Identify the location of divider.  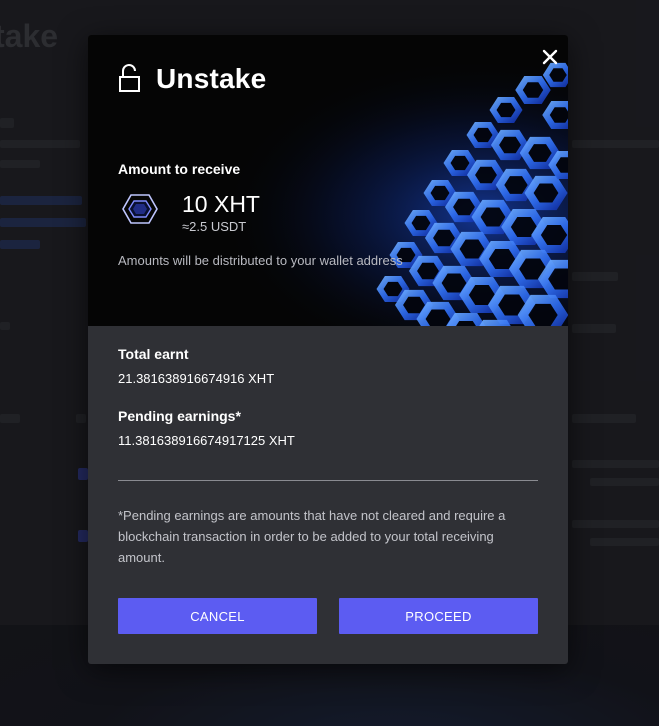
(328, 480).